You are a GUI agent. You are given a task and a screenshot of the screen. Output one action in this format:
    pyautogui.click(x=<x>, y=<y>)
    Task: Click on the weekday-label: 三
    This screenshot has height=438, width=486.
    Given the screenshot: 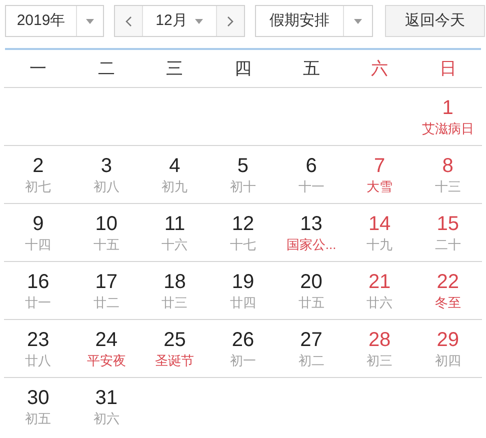 What is the action you would take?
    pyautogui.click(x=175, y=69)
    